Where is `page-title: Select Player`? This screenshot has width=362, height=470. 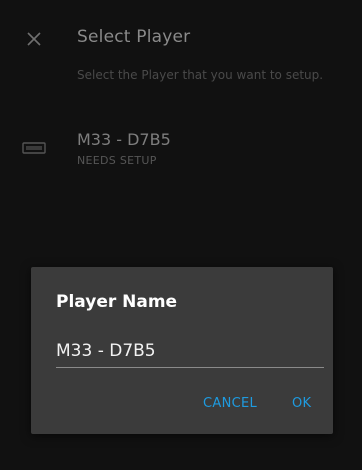
page-title: Select Player is located at coordinates (134, 37).